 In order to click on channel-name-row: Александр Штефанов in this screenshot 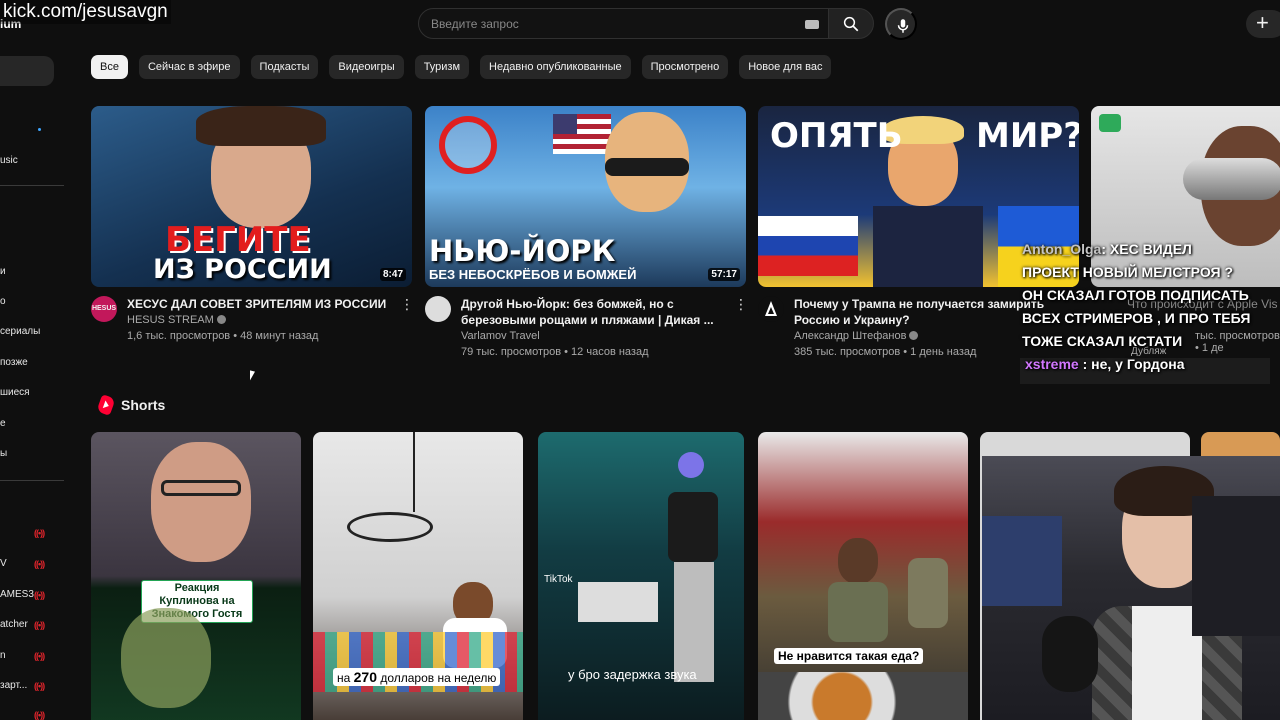, I will do `click(856, 336)`.